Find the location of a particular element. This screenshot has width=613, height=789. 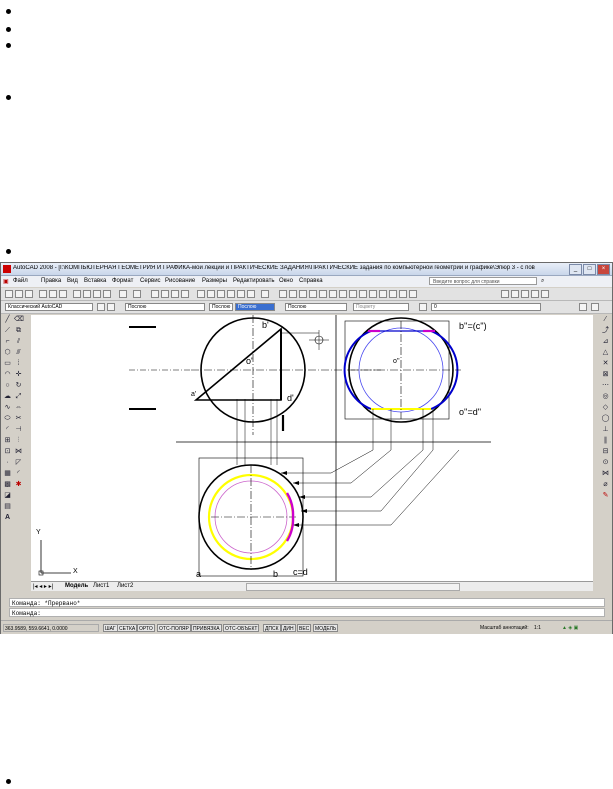

diameter-dimension-icon is located at coordinates (333, 294).